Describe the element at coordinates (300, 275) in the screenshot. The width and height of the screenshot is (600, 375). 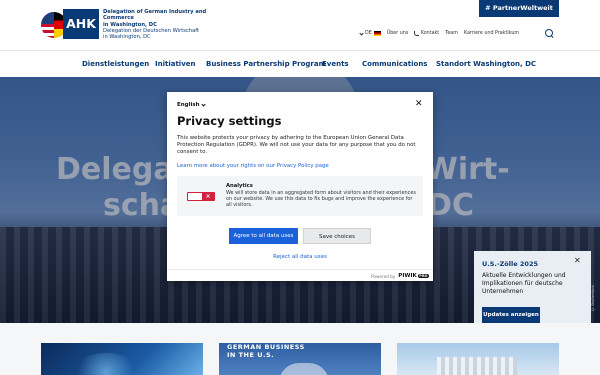
I see `modal-footer: Powered by PIWIK PRO` at that location.